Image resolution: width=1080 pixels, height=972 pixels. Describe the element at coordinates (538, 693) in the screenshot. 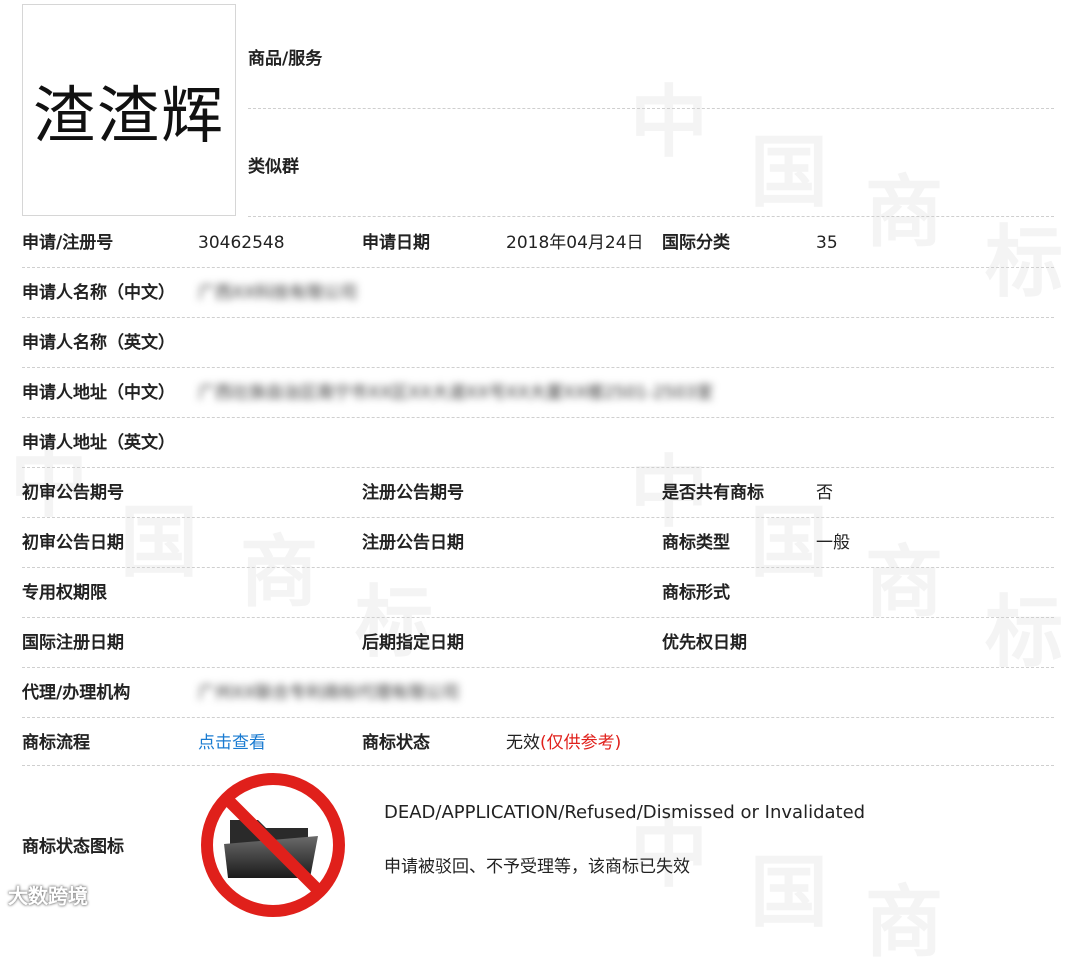

I see `row-agent: 代理/办理机构 广州XX联合专利商标代理有限公司` at that location.